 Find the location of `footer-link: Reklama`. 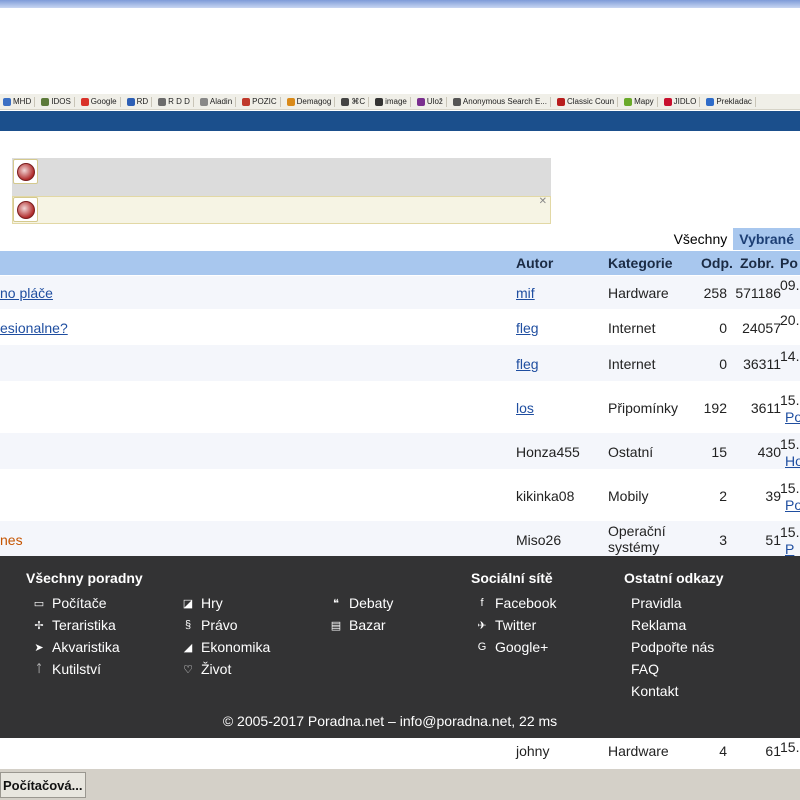

footer-link: Reklama is located at coordinates (658, 625).